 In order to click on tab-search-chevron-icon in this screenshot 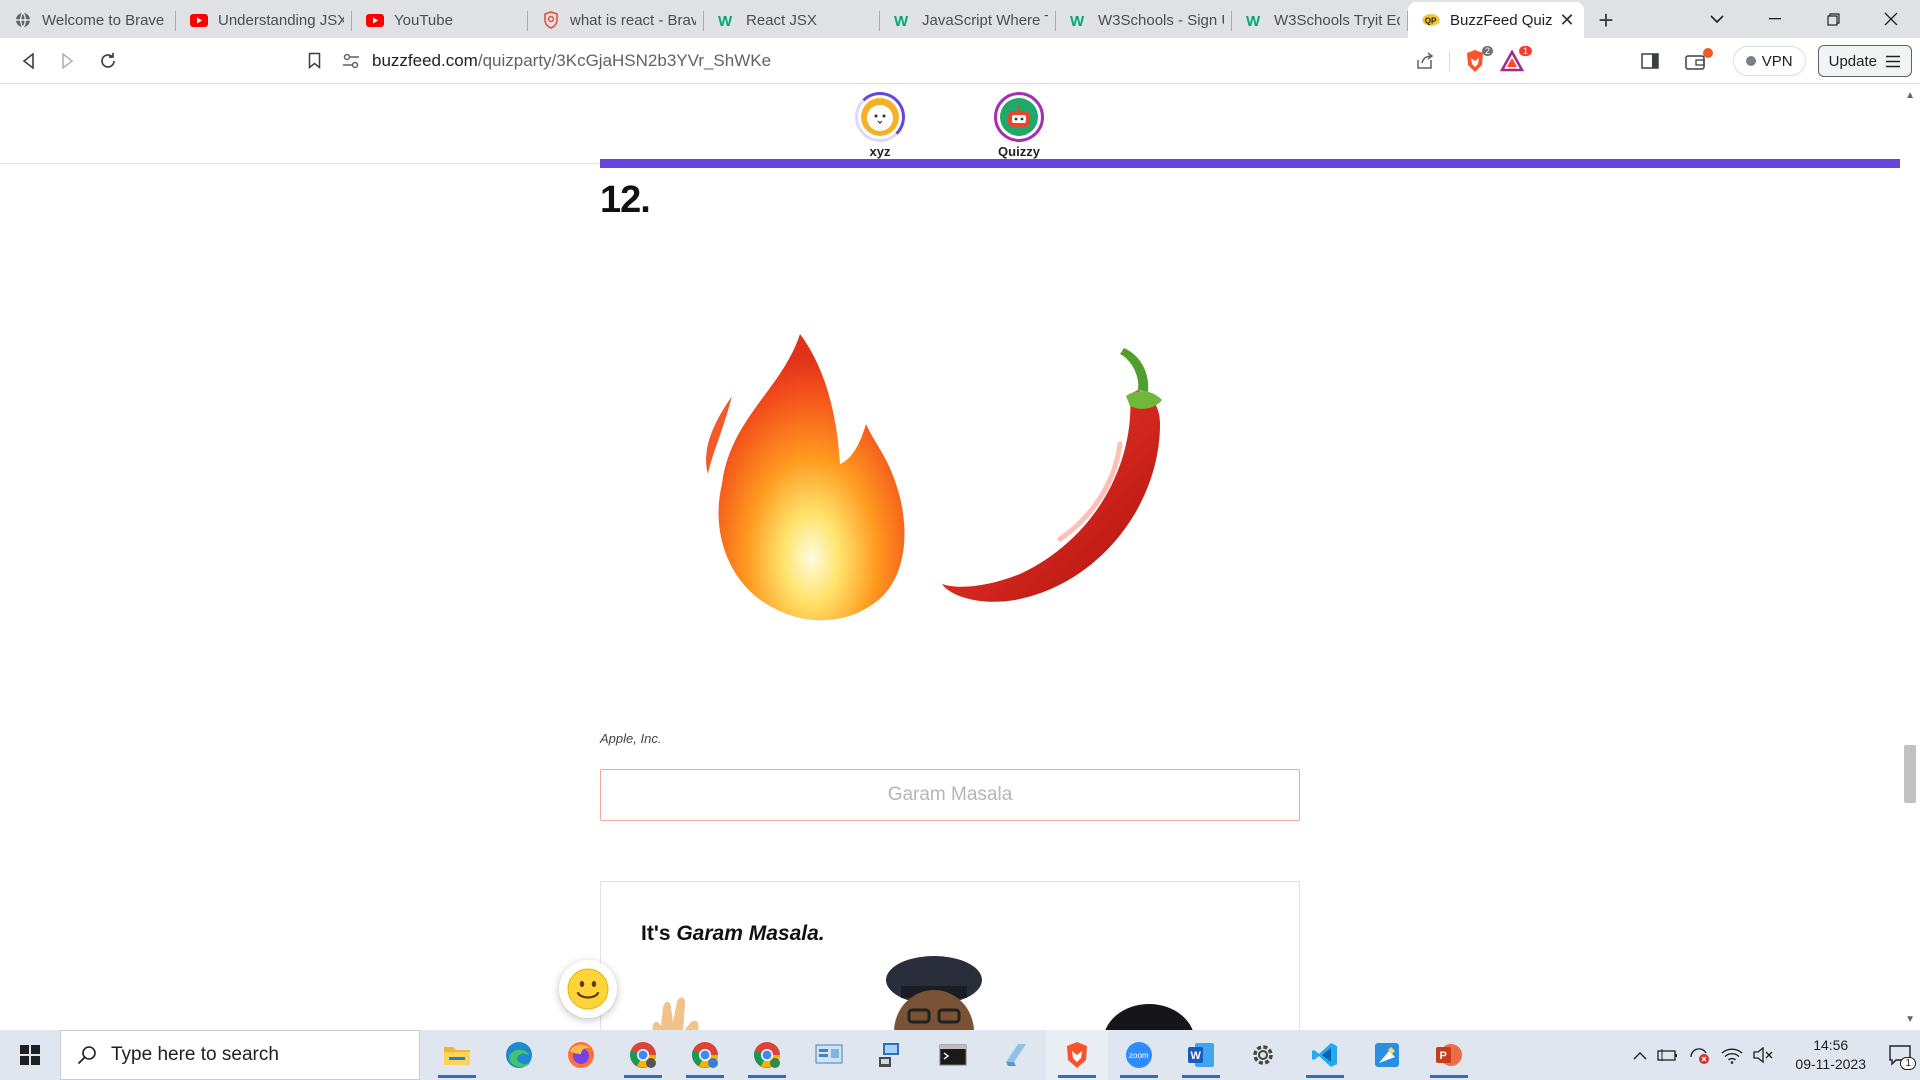, I will do `click(1717, 19)`.